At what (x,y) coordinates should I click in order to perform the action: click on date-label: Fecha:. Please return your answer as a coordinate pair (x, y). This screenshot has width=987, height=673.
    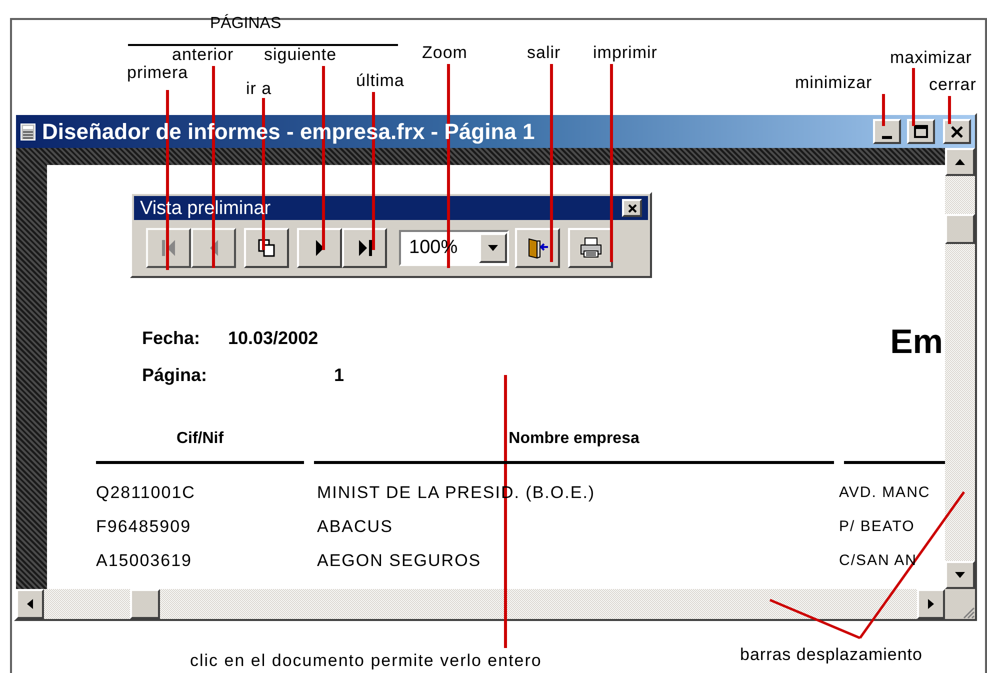
    Looking at the image, I should click on (172, 338).